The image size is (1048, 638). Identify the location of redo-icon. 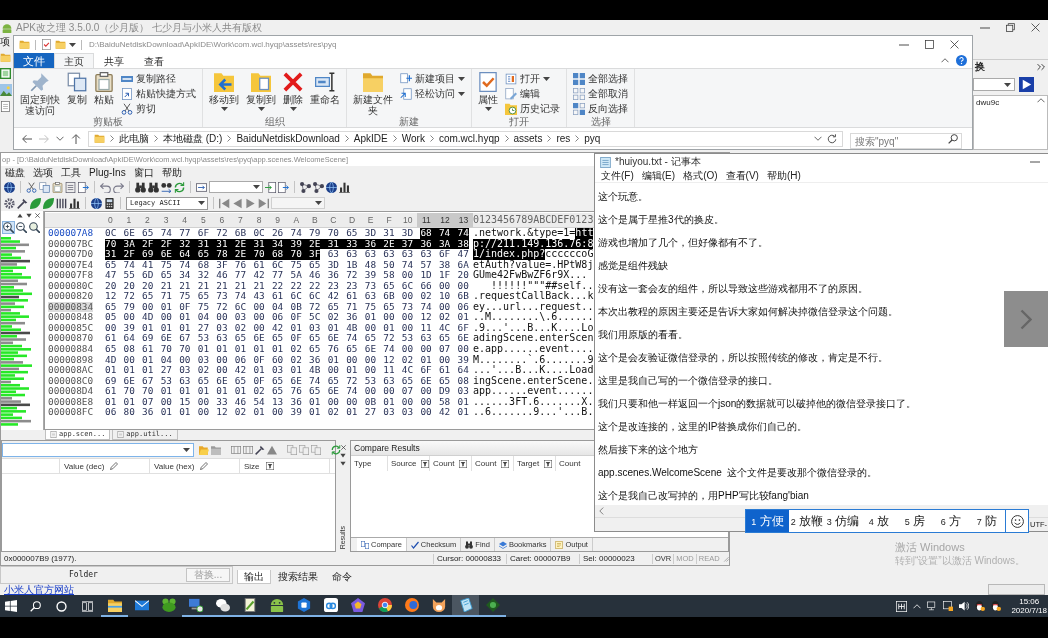
(118, 187).